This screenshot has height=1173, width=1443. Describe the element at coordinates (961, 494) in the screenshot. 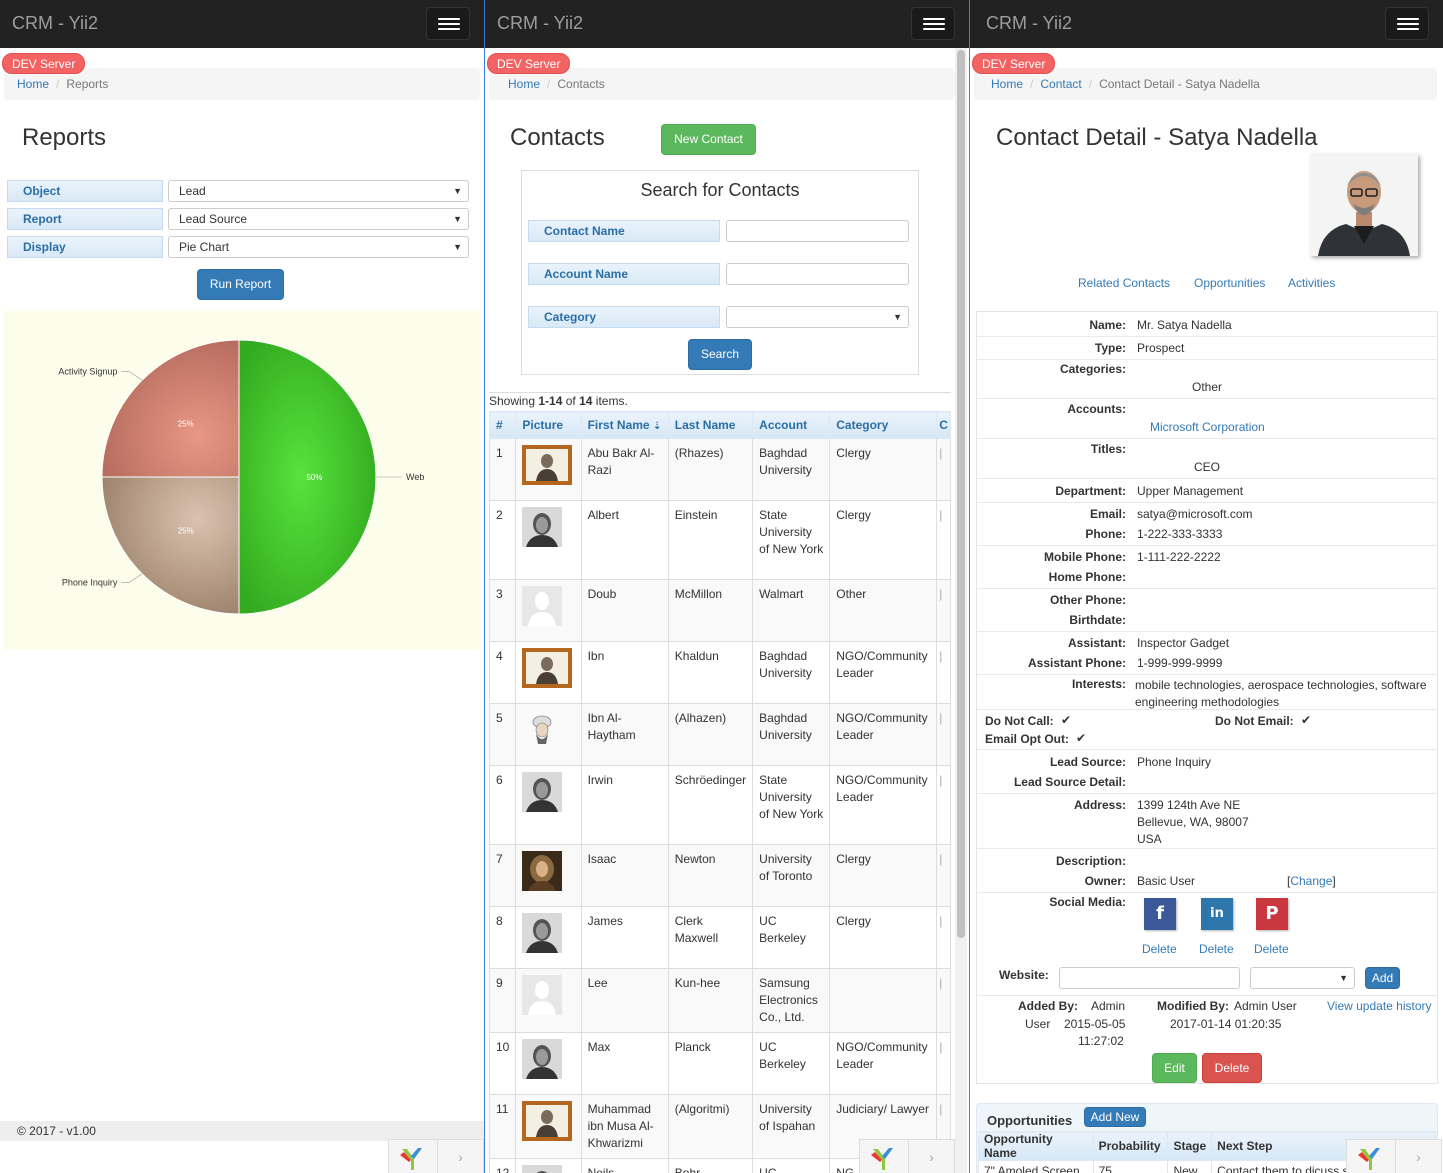

I see `scrollbar-thumb` at that location.